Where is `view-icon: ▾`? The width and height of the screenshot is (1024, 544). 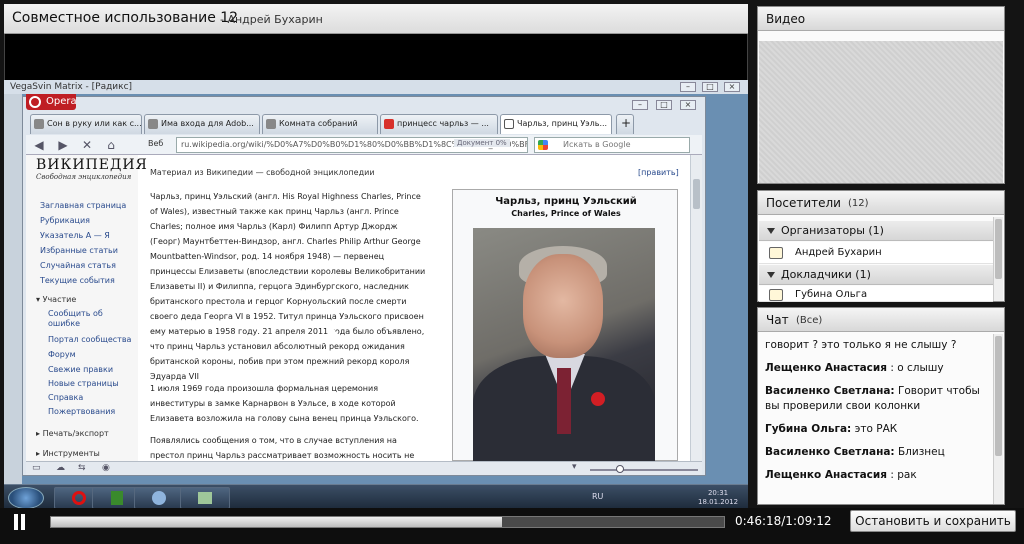 view-icon: ▾ is located at coordinates (574, 467).